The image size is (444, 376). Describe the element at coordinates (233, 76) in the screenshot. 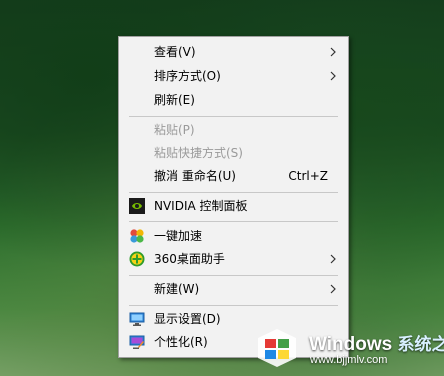

I see `menu-item-sort-by: 排序方式(O)` at that location.